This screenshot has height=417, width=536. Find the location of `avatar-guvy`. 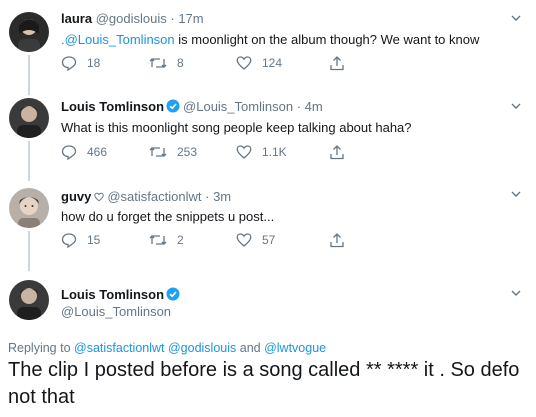

avatar-guvy is located at coordinates (29, 208).